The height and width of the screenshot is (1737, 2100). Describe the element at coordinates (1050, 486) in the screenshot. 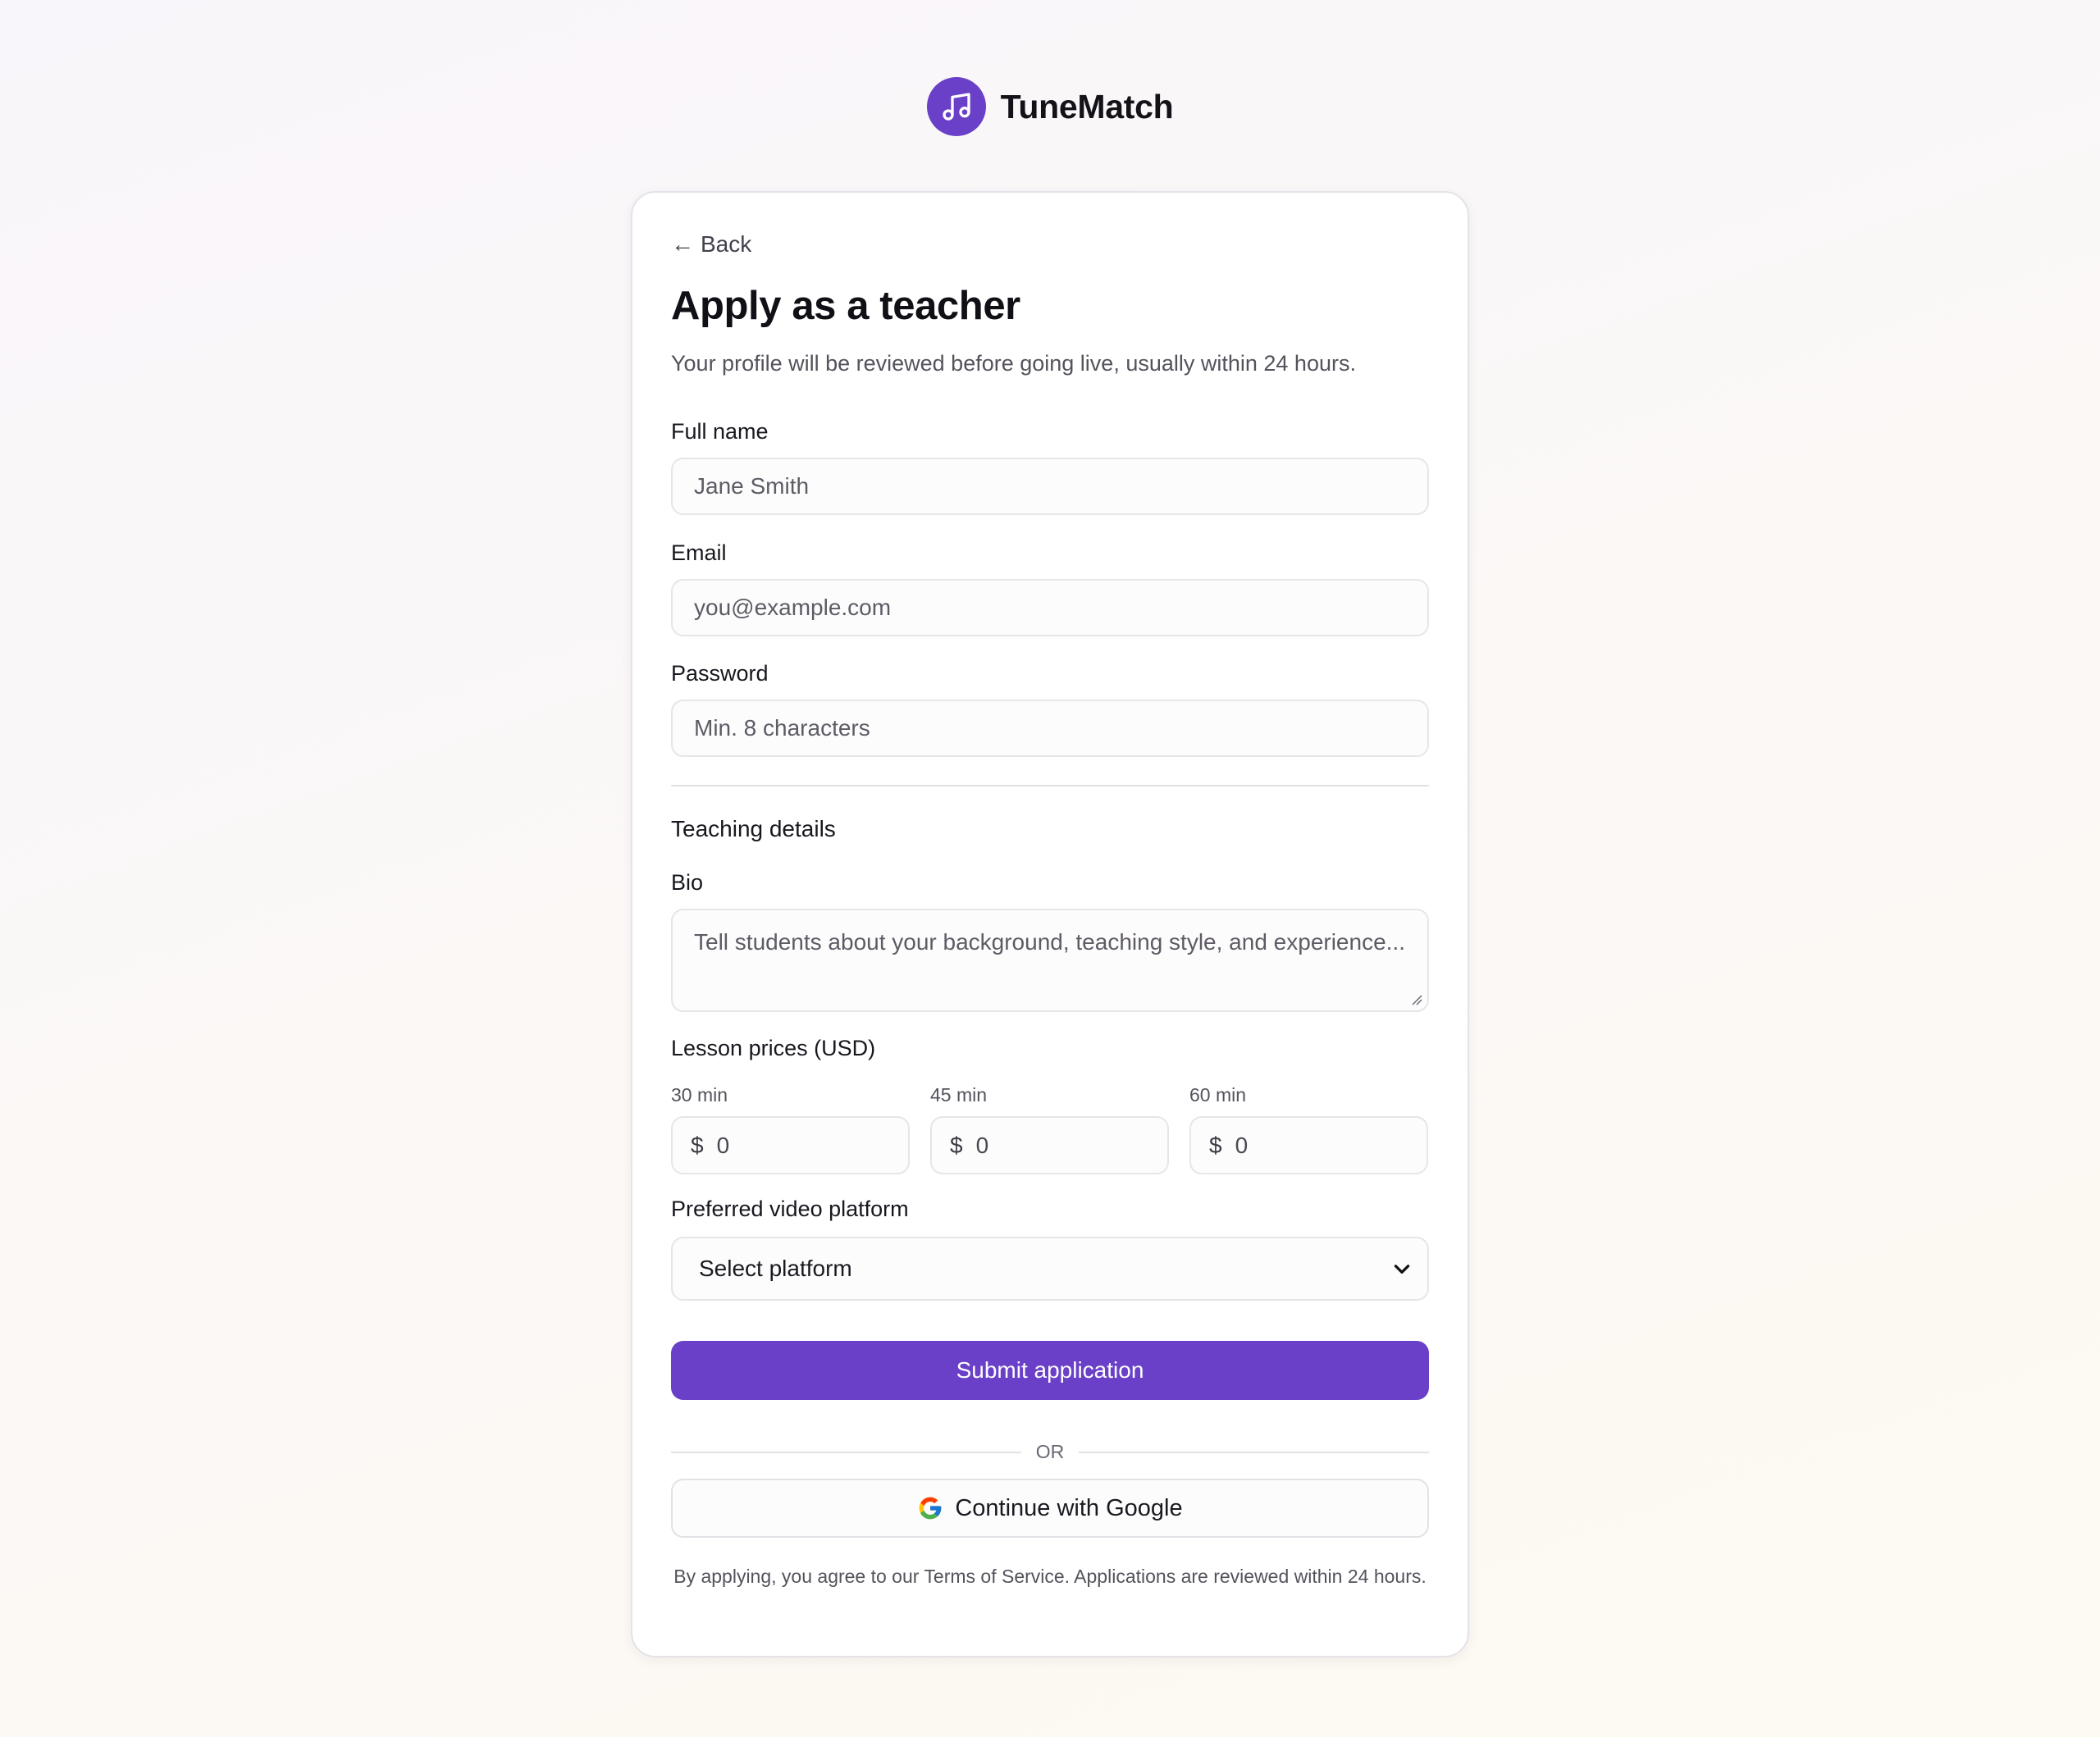

I see `full-name-input: Jane Smith` at that location.